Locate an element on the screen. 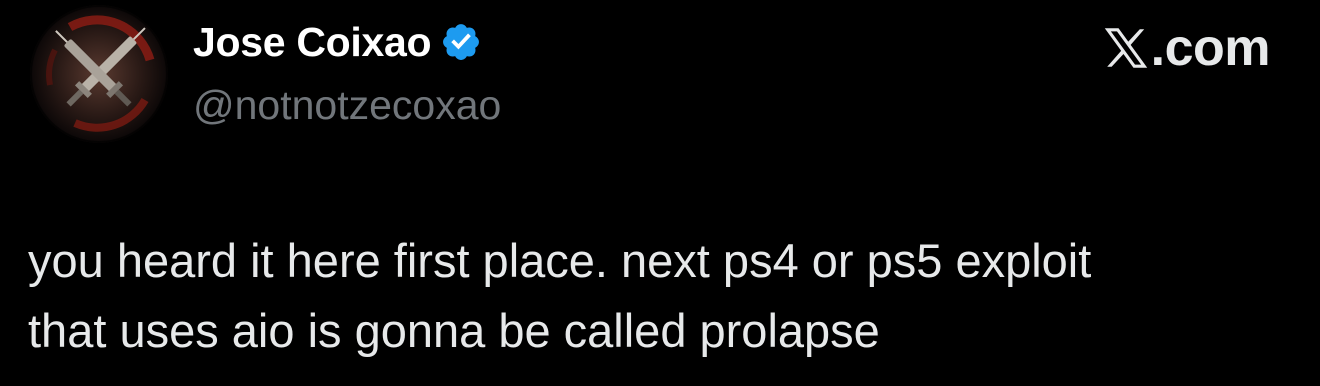 The height and width of the screenshot is (386, 1320). brand-watermark: .com is located at coordinates (1187, 48).